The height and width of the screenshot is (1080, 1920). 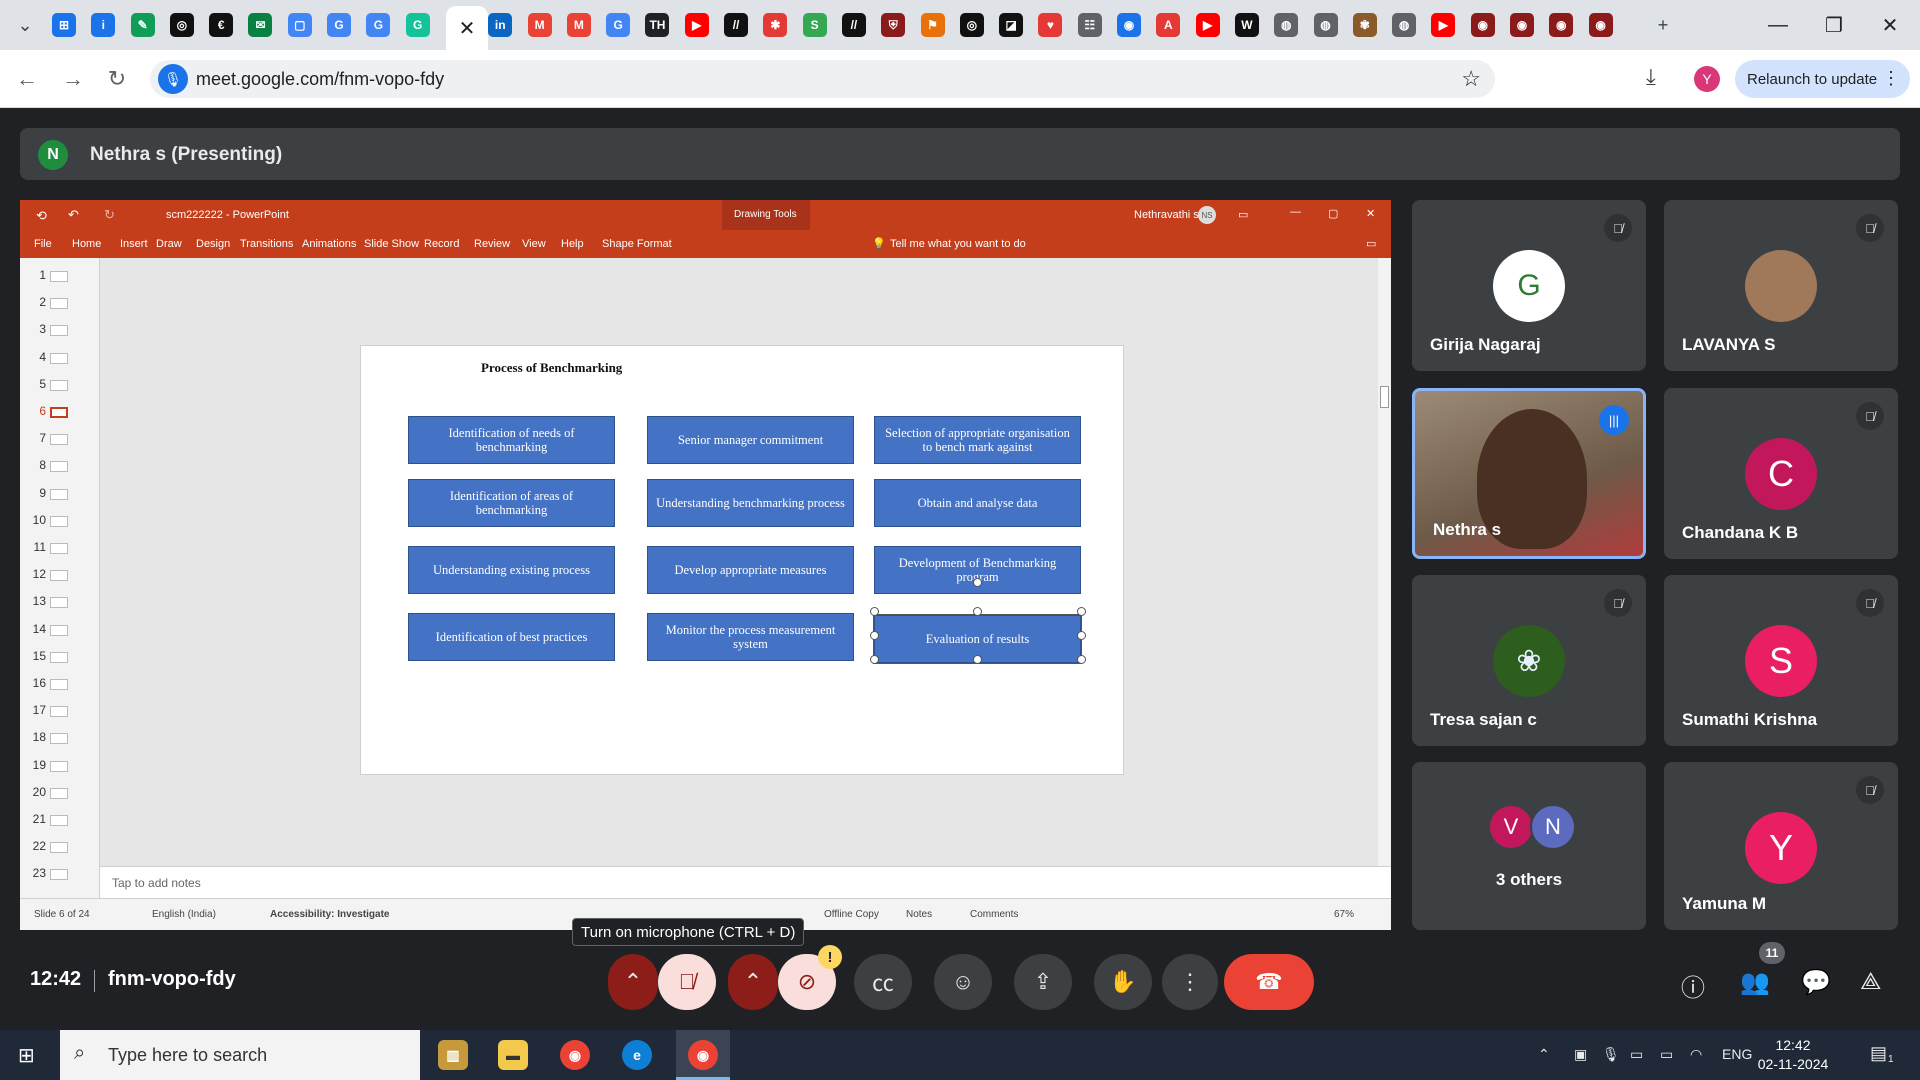 What do you see at coordinates (73, 79) in the screenshot?
I see `forward-arrow-icon: →` at bounding box center [73, 79].